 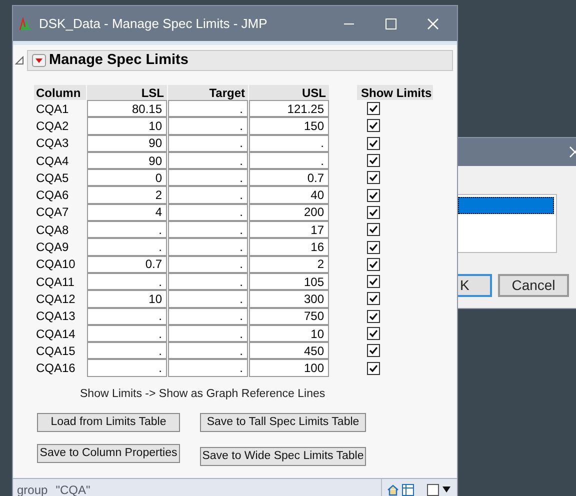 What do you see at coordinates (127, 264) in the screenshot?
I see `lsl-field: 0.7` at bounding box center [127, 264].